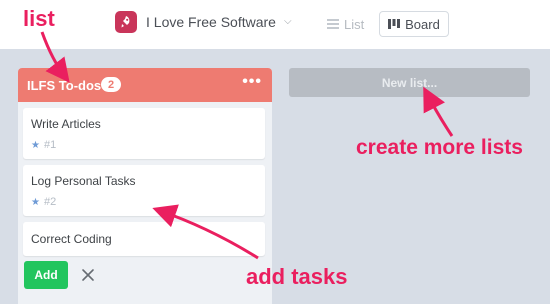 This screenshot has height=304, width=550. What do you see at coordinates (144, 239) in the screenshot?
I see `new-task-input: Correct Coding` at bounding box center [144, 239].